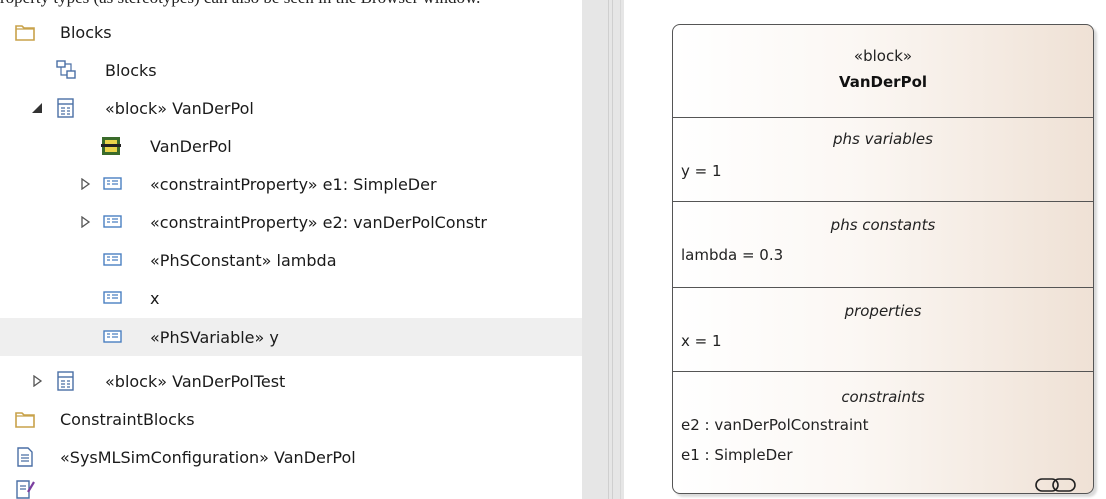 This screenshot has width=1106, height=499. I want to click on compartment-line: e1 : SimpleDer, so click(737, 455).